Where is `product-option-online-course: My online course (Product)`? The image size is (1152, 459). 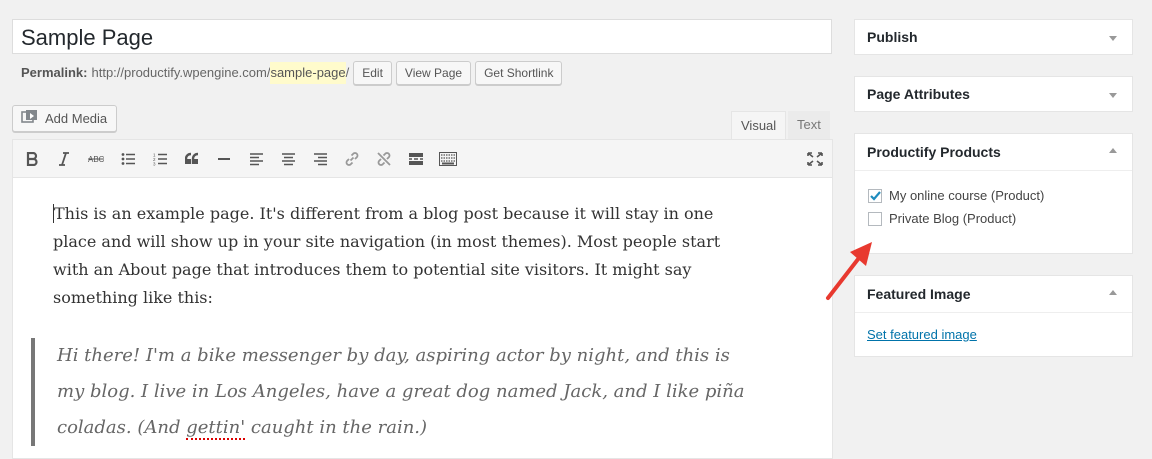 product-option-online-course: My online course (Product) is located at coordinates (993, 195).